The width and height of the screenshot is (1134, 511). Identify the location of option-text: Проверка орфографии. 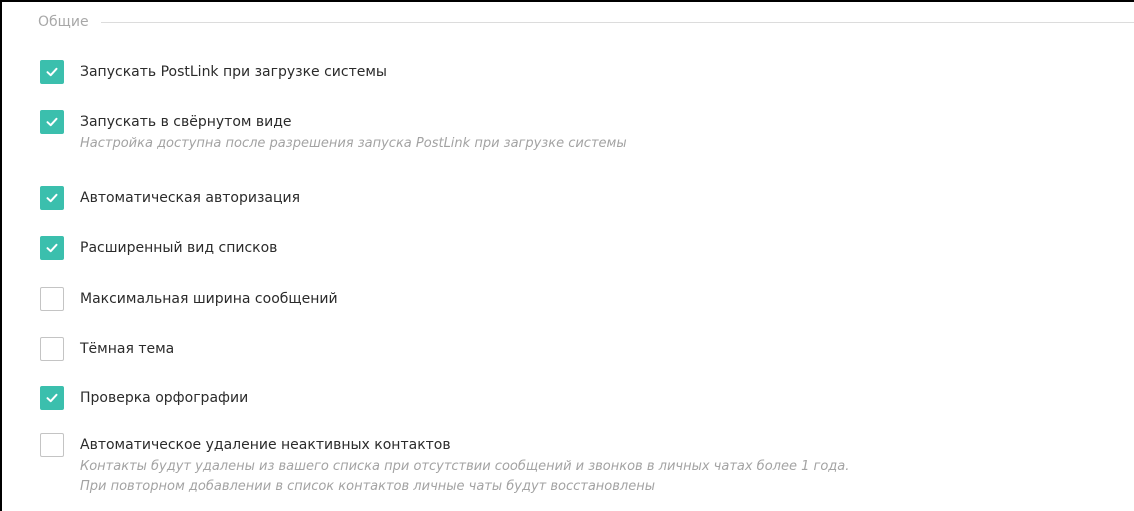
(164, 398).